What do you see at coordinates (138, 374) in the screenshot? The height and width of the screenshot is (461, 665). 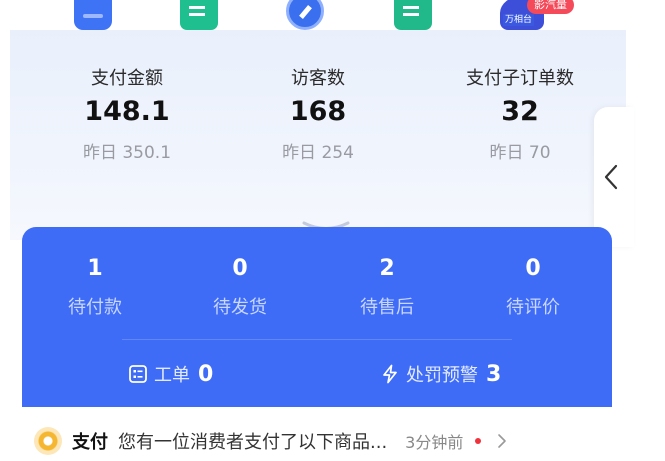 I see `ticket-list-icon` at bounding box center [138, 374].